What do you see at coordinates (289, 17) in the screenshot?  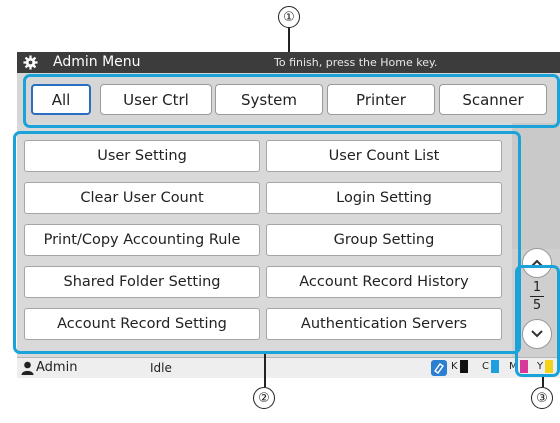 I see `callout-1: ①` at bounding box center [289, 17].